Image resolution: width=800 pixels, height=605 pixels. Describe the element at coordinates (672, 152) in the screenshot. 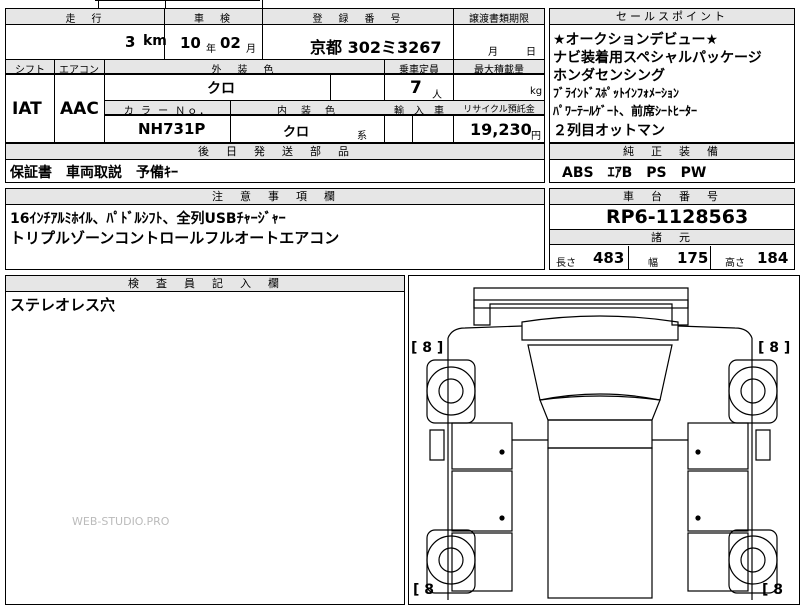

I see `genuine-equipment-header: 純 正 装 備` at that location.